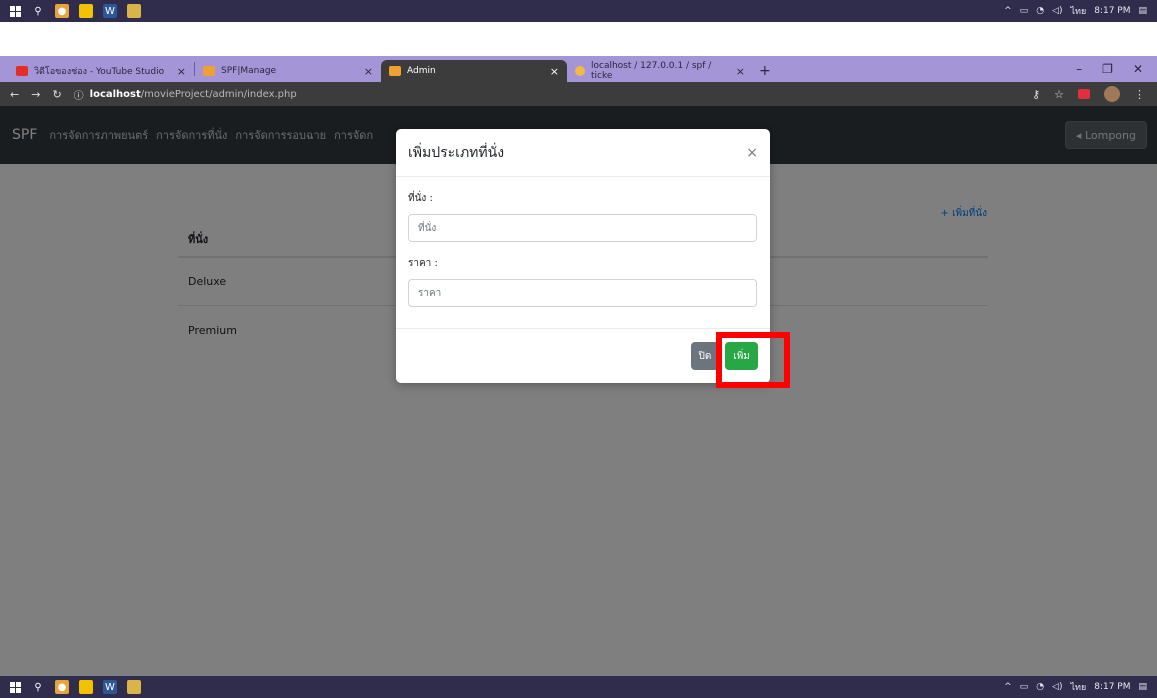 This screenshot has width=1157, height=698. Describe the element at coordinates (1112, 94) in the screenshot. I see `profile-avatar` at that location.